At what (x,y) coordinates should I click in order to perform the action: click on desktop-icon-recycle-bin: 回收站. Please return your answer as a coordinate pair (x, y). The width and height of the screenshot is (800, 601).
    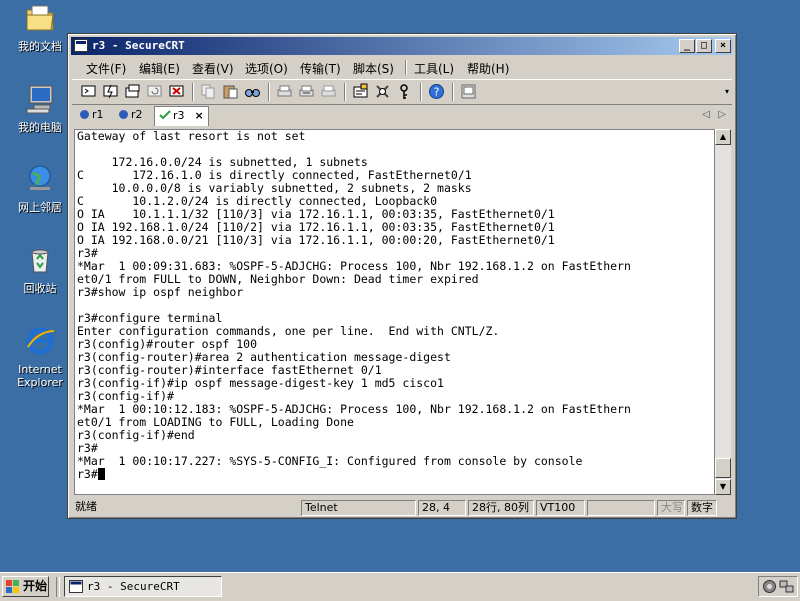
    Looking at the image, I should click on (40, 269).